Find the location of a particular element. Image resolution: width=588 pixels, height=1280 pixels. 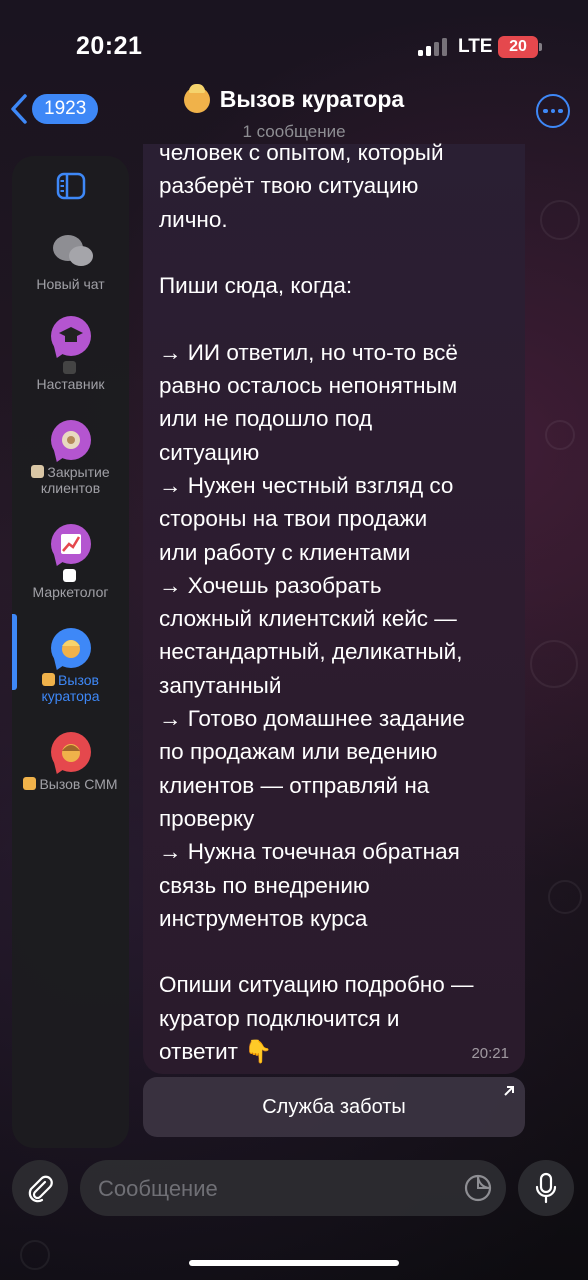

microphone-icon is located at coordinates (546, 1188).